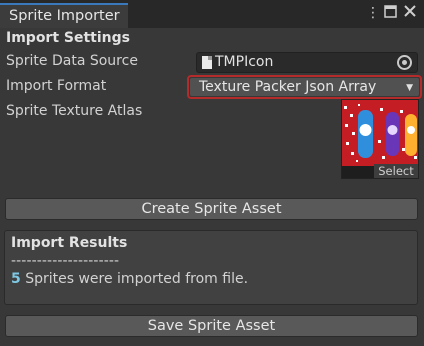  Describe the element at coordinates (74, 111) in the screenshot. I see `sprite-texture-atlas-label: Sprite Texture Atlas` at that location.